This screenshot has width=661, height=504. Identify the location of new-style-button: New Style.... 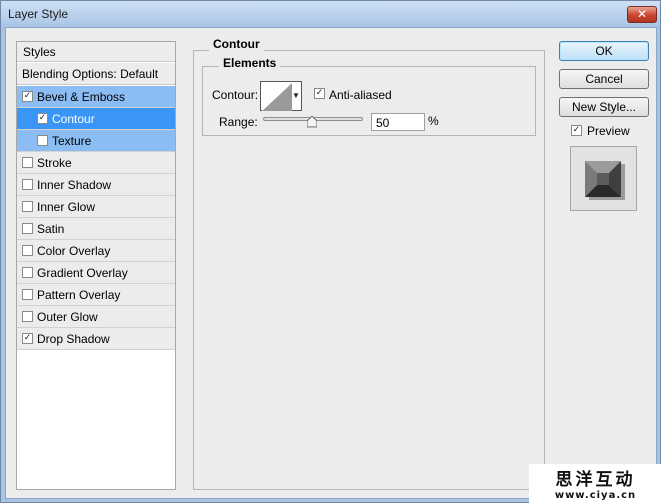
(604, 107).